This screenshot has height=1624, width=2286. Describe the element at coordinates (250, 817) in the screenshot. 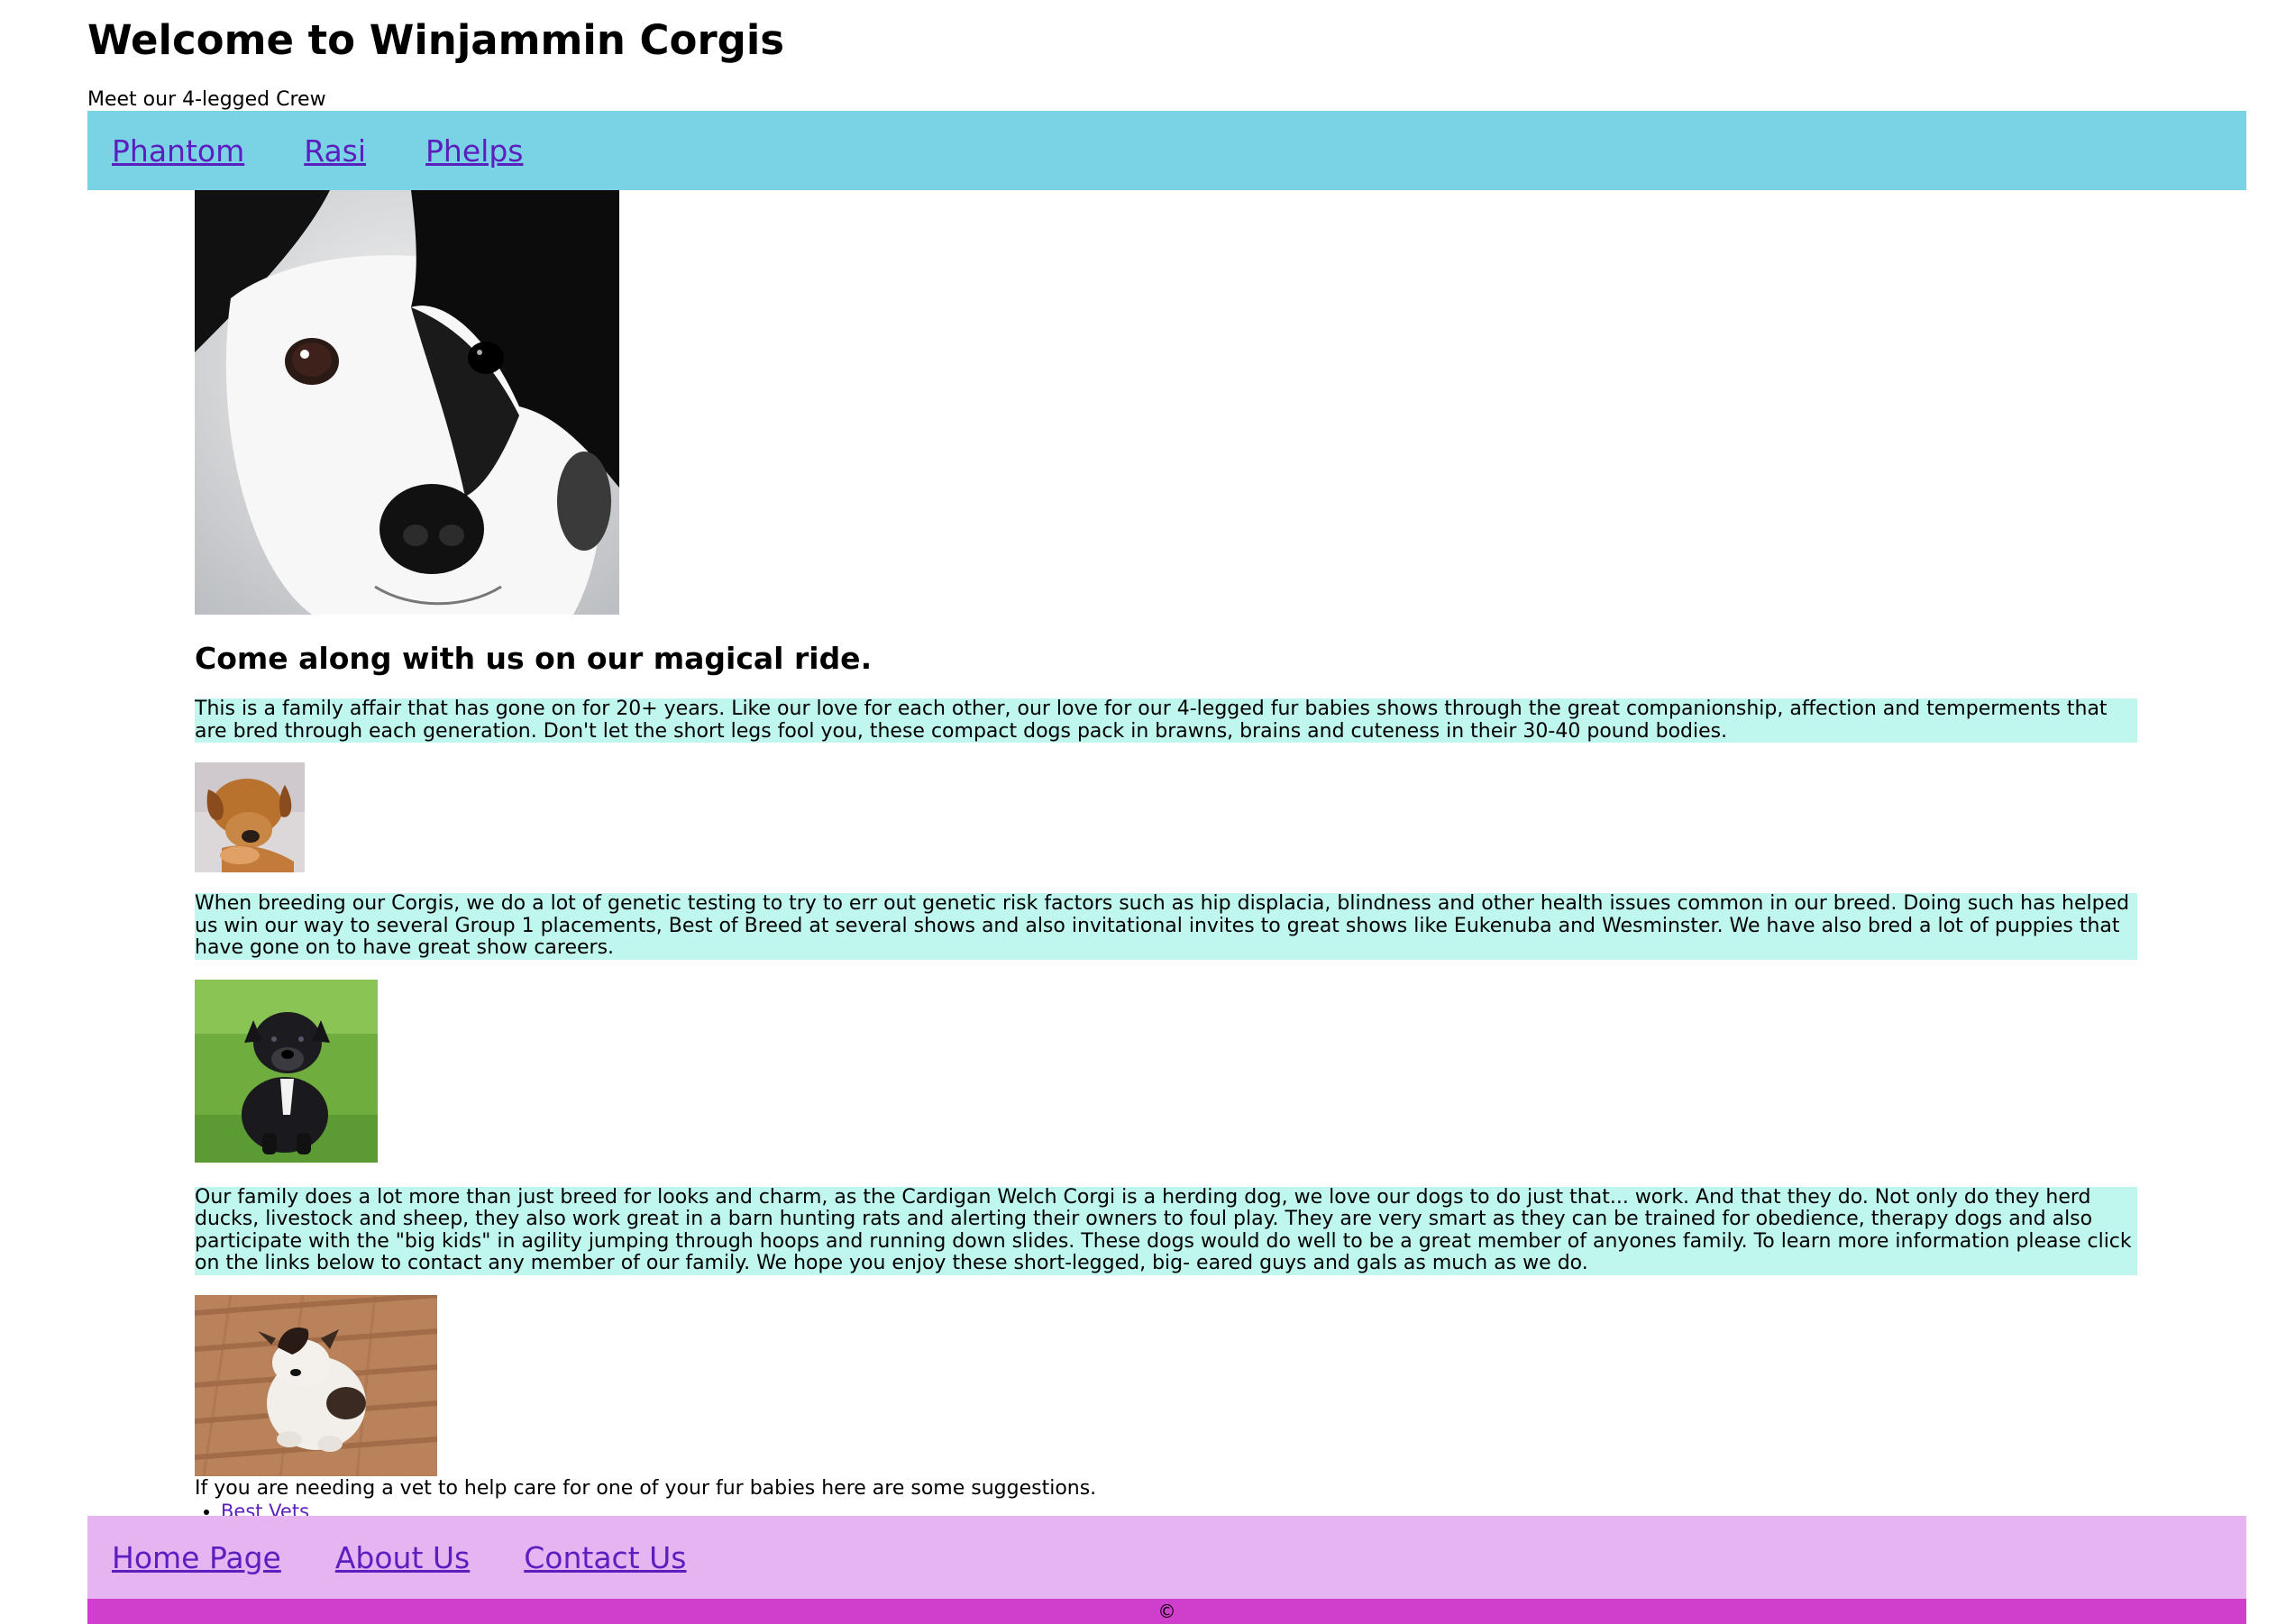

I see `brown-puppy-photo` at that location.